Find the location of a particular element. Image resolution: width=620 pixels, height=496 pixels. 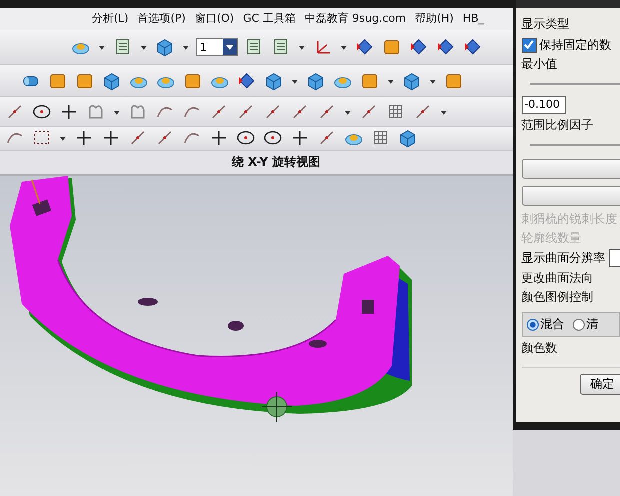

option-label: 最小值 is located at coordinates (540, 64).